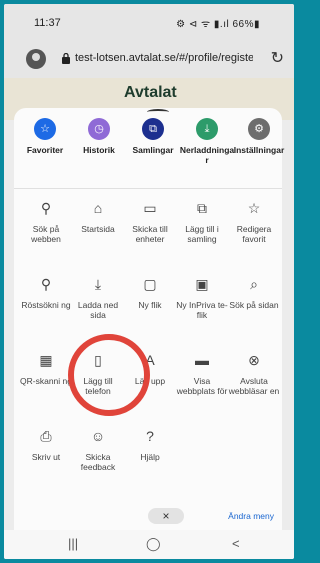 Image resolution: width=320 pixels, height=563 pixels. What do you see at coordinates (207, 155) in the screenshot?
I see `menu-top-label: Nerladdninga r` at bounding box center [207, 155].